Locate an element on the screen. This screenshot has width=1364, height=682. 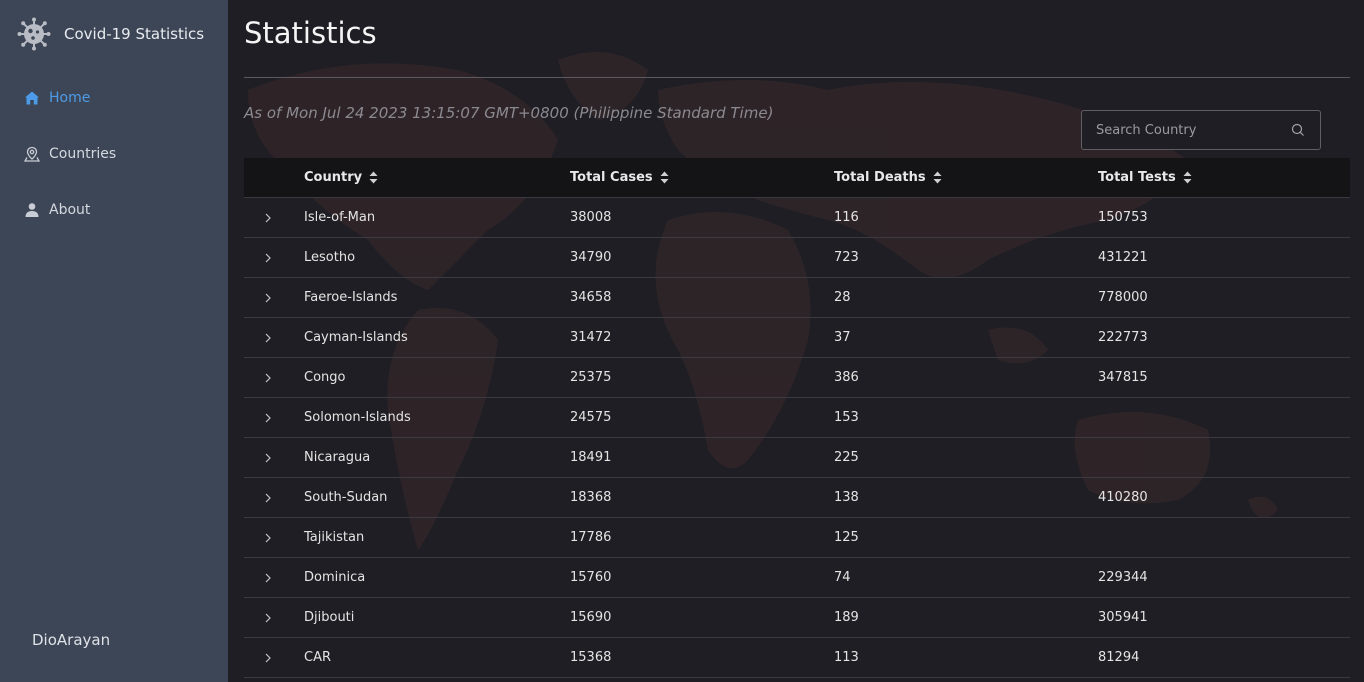
home-icon is located at coordinates (32, 98).